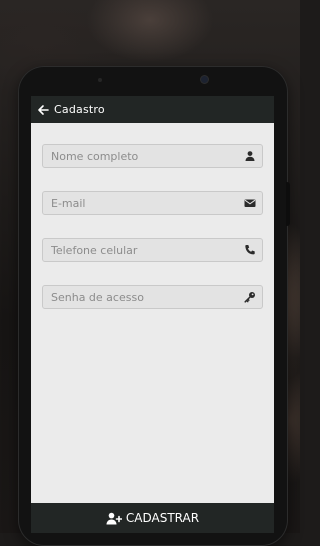 This screenshot has height=546, width=320. What do you see at coordinates (142, 297) in the screenshot?
I see `password-input` at bounding box center [142, 297].